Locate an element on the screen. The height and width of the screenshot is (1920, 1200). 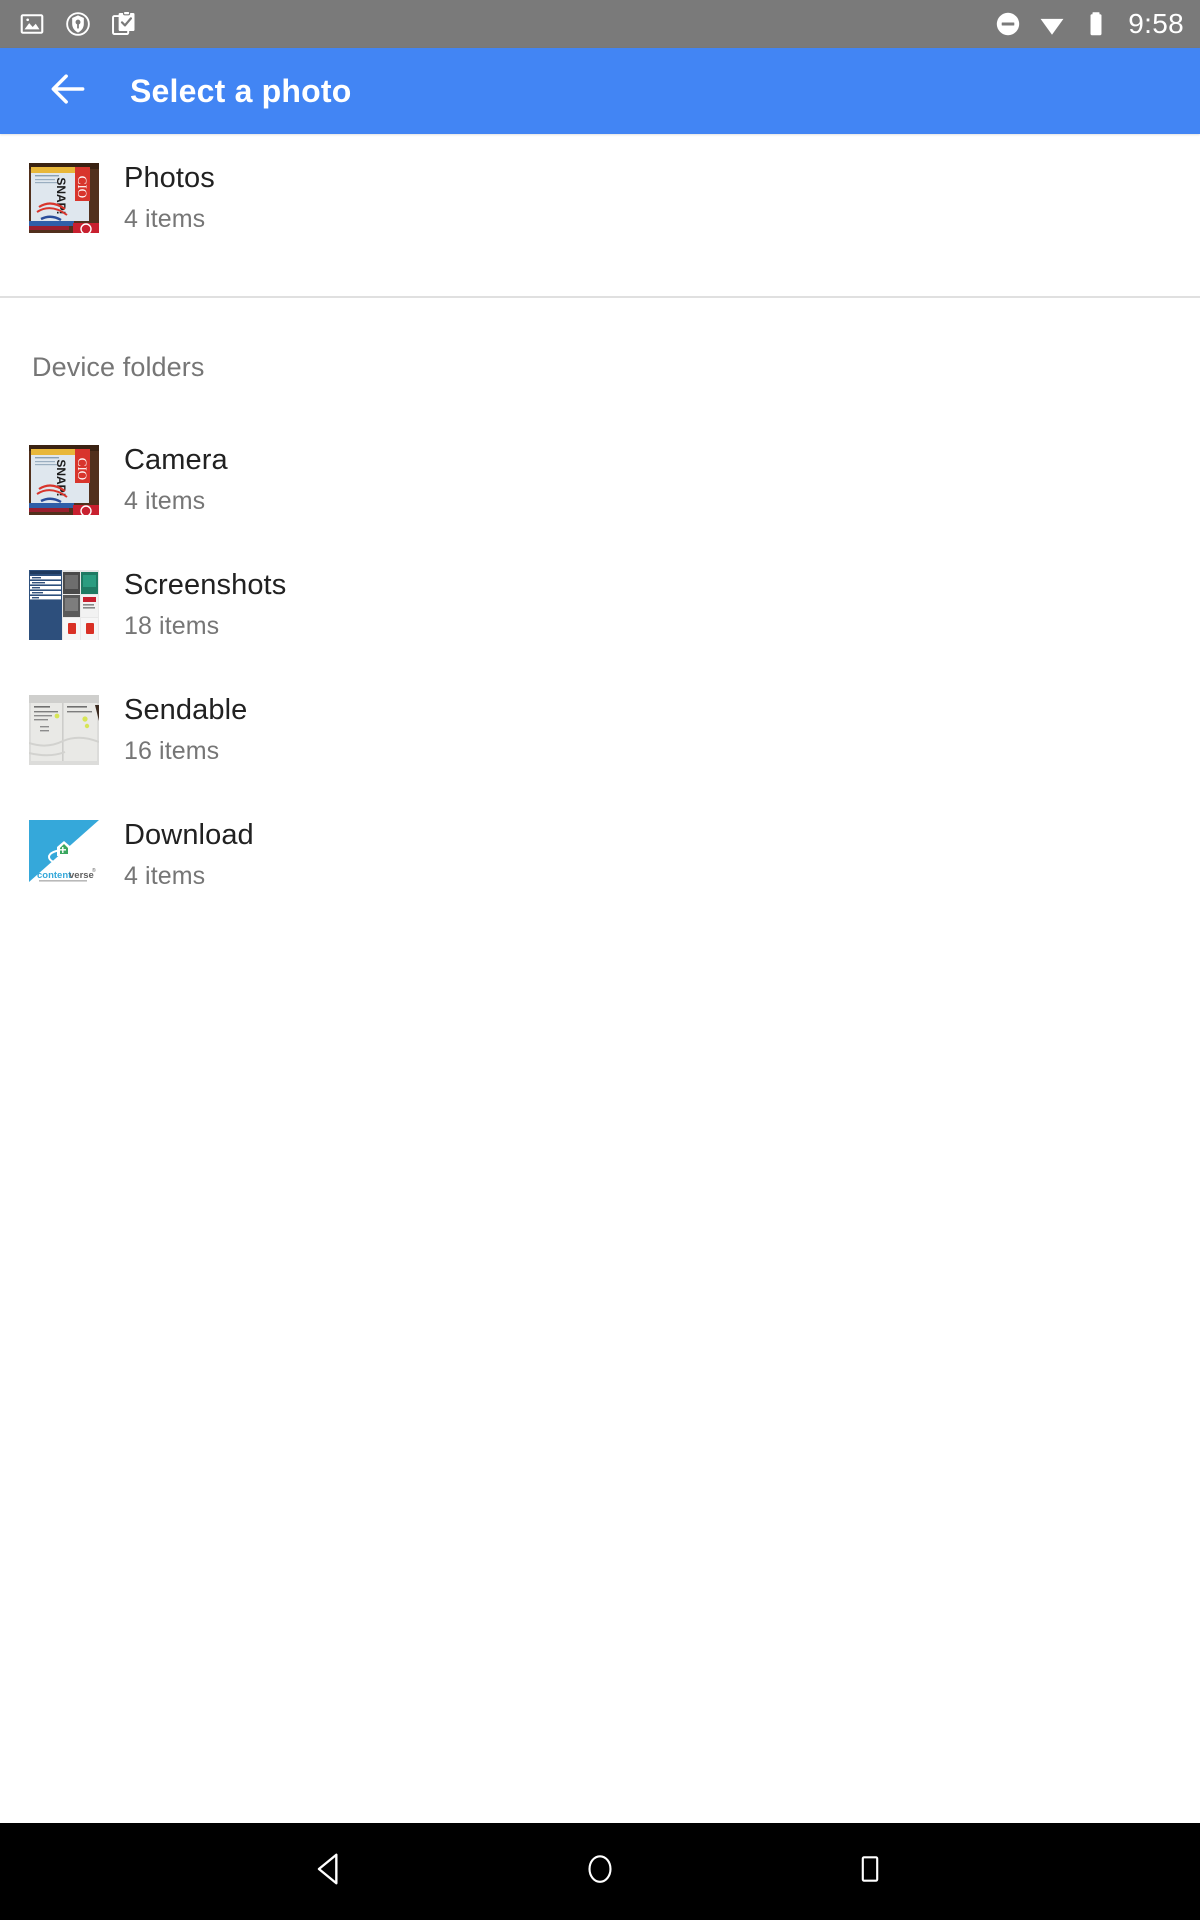
list-item-text: Camera 4 items is located at coordinates (176, 480).